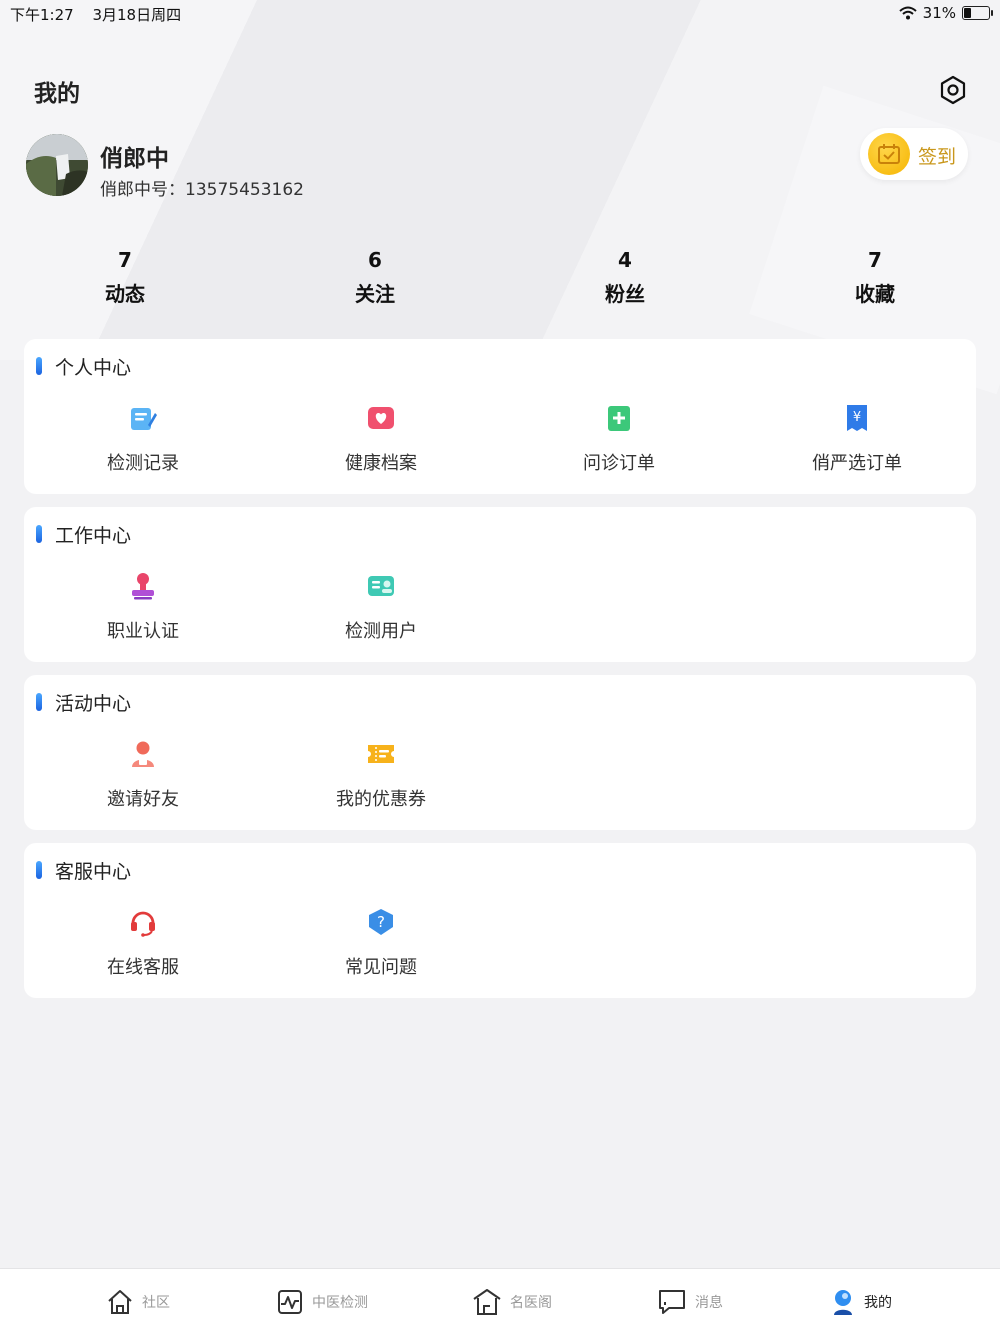 The height and width of the screenshot is (1335, 1000). I want to click on calendar-check-icon, so click(889, 154).